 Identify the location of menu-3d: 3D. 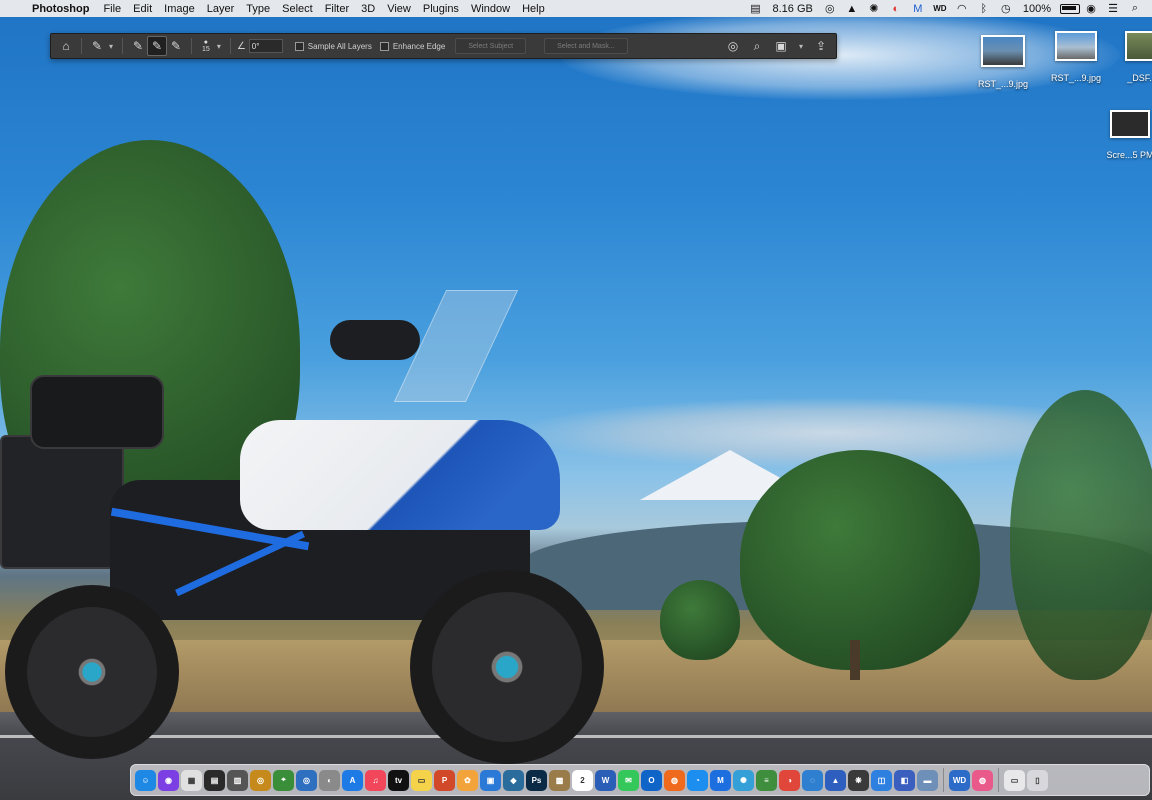
(368, 9).